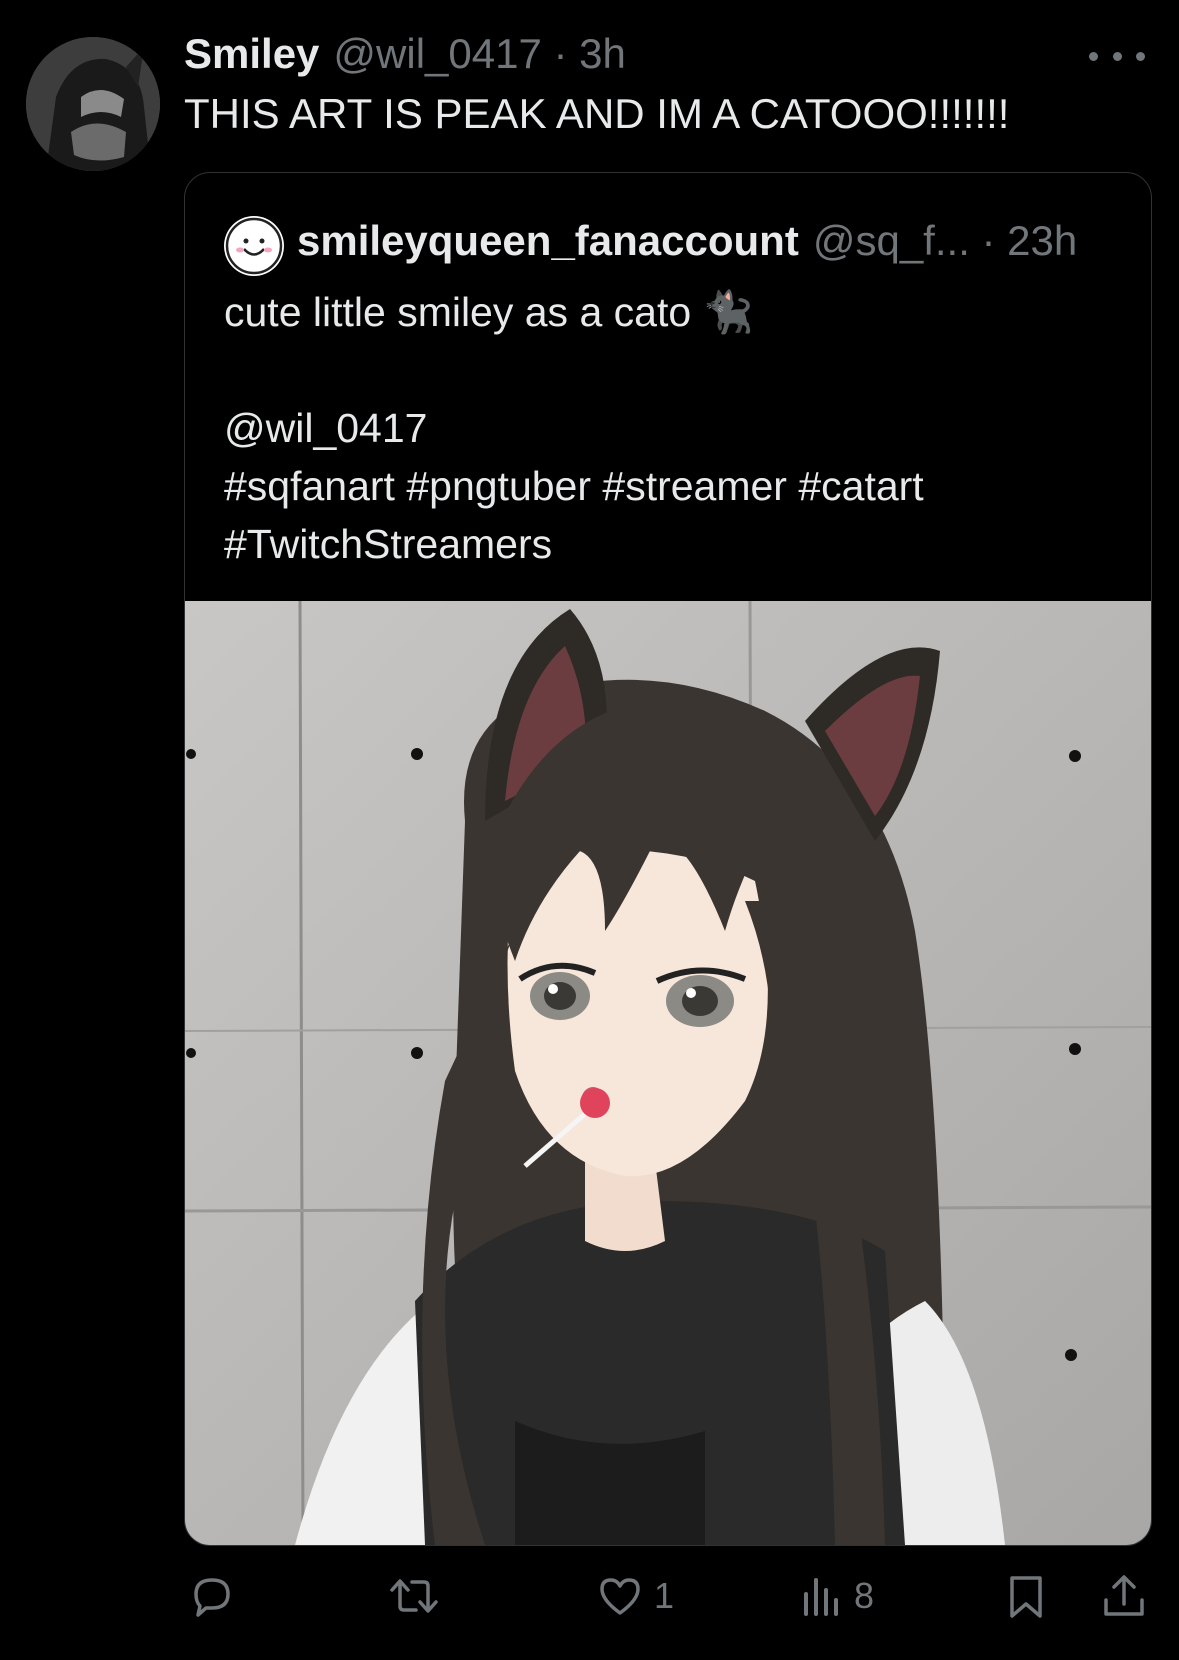 Image resolution: width=1179 pixels, height=1660 pixels. I want to click on share-icon, so click(1124, 1595).